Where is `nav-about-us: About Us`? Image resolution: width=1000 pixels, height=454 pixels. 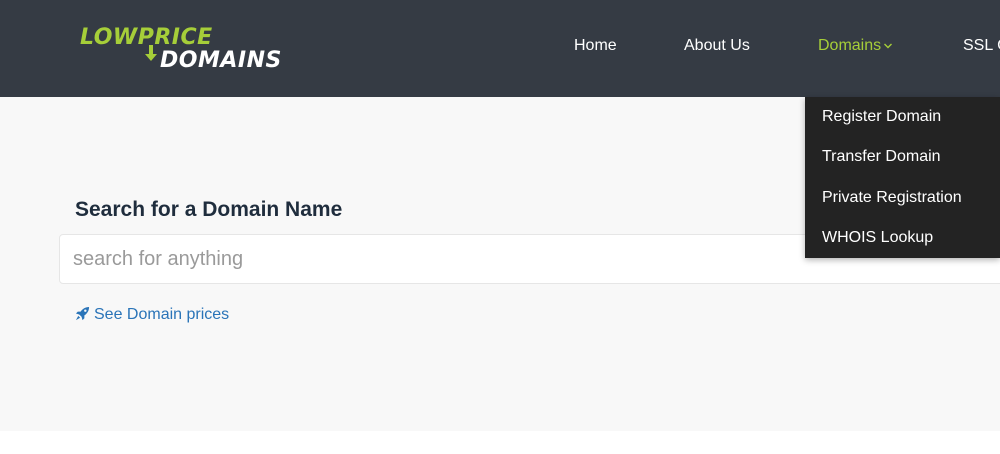
nav-about-us: About Us is located at coordinates (717, 46).